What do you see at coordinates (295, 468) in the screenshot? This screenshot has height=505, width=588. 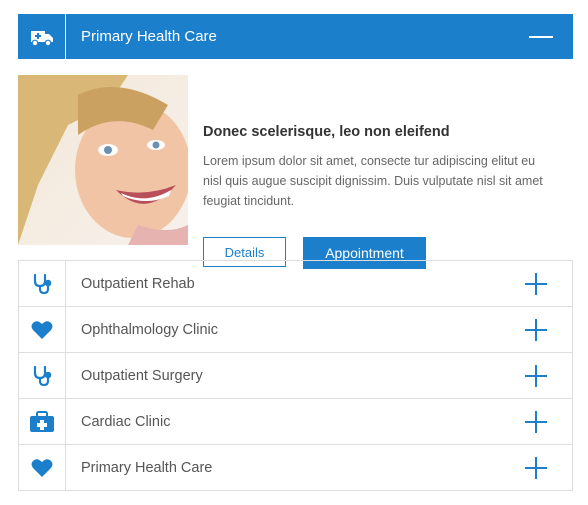 I see `accordion-item-primary-health-care: Primary Health Care` at bounding box center [295, 468].